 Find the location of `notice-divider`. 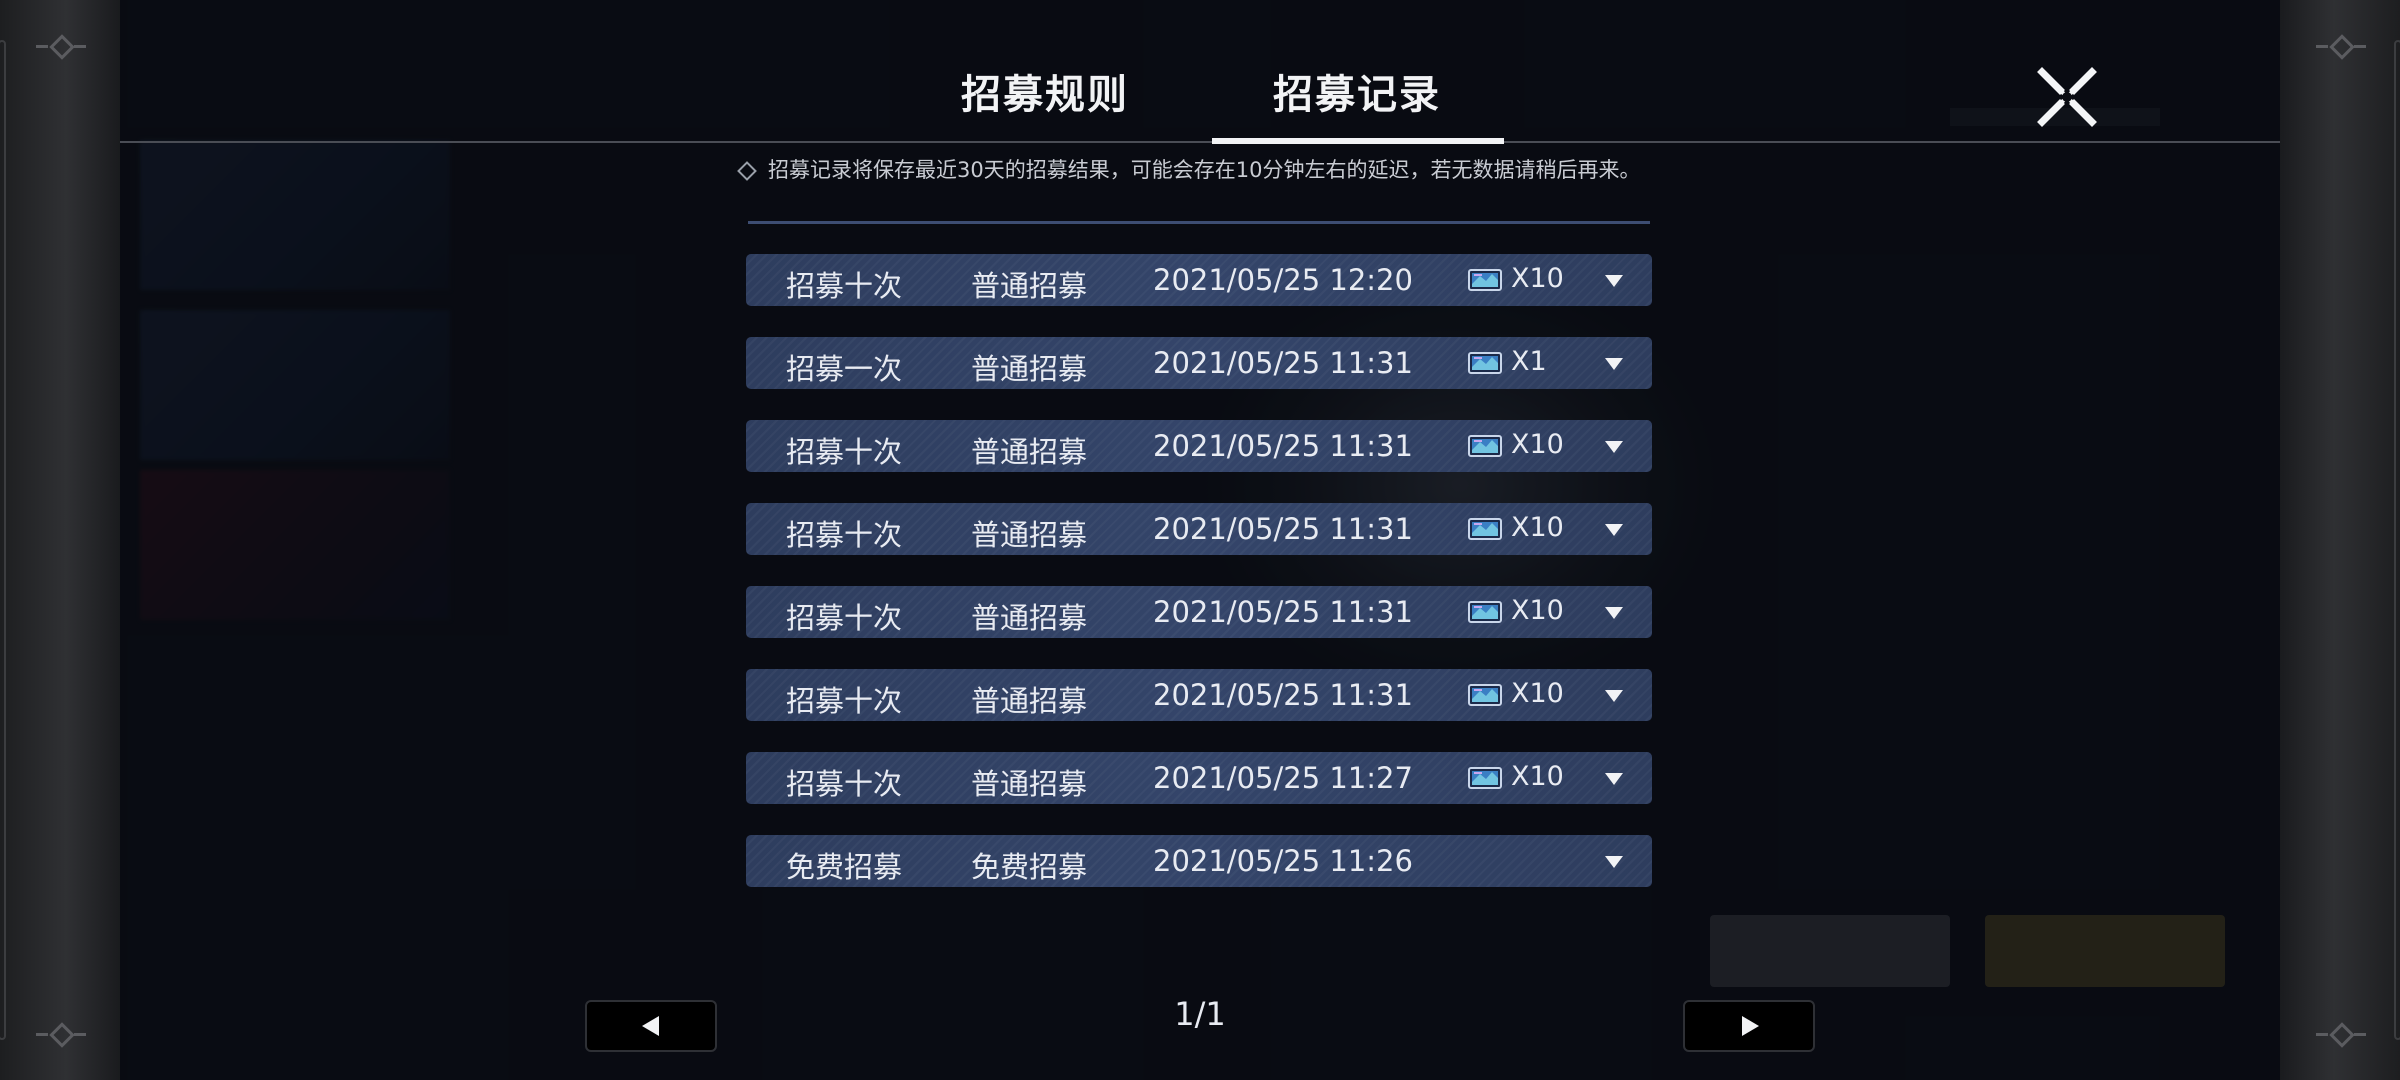

notice-divider is located at coordinates (1199, 222).